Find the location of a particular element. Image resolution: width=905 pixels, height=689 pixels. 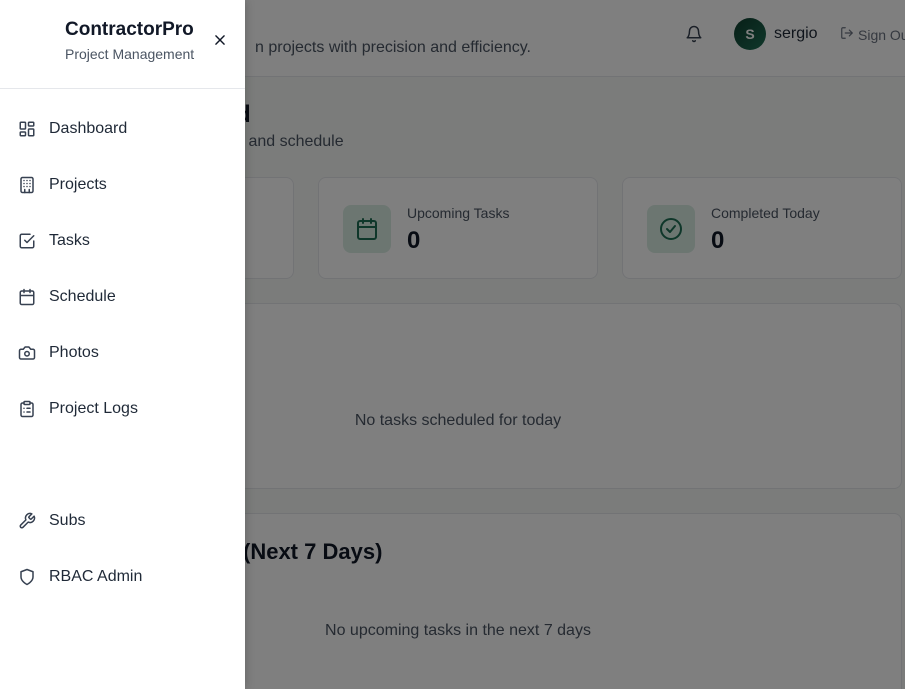

layout-dashboard-icon is located at coordinates (27, 129).